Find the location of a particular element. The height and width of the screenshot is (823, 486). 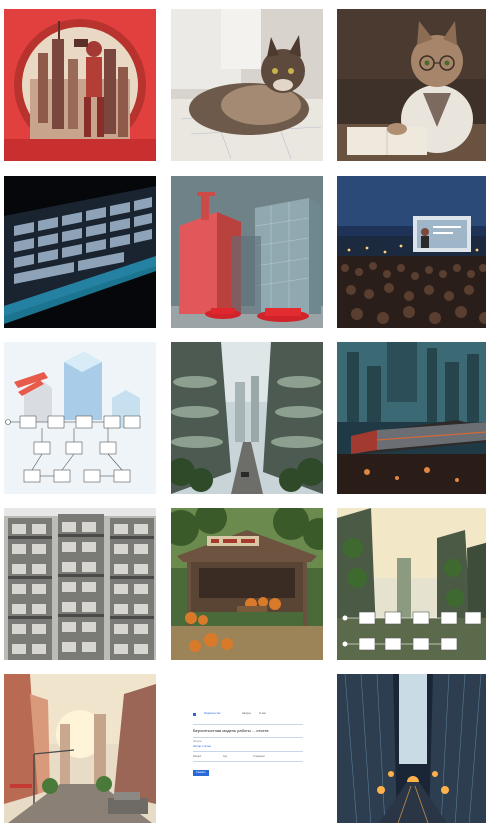

scifi-train-city-image is located at coordinates (411, 418).